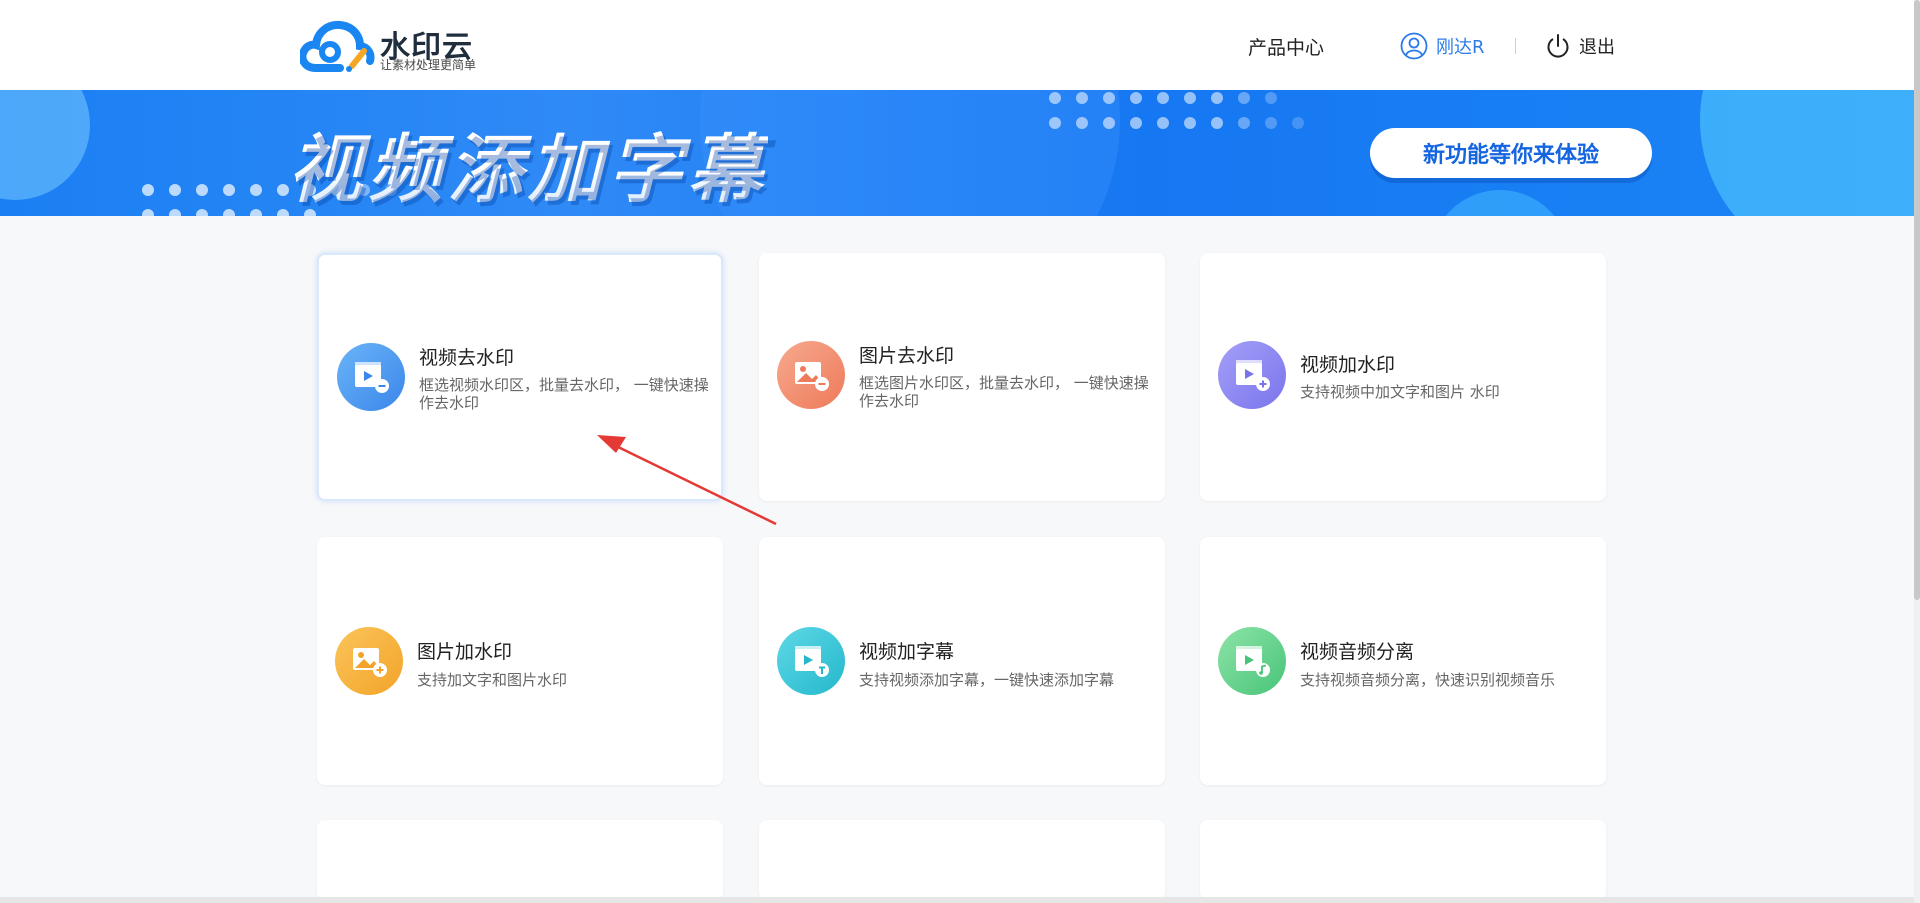  What do you see at coordinates (492, 680) in the screenshot?
I see `card-description: 支持加文字和图片水印` at bounding box center [492, 680].